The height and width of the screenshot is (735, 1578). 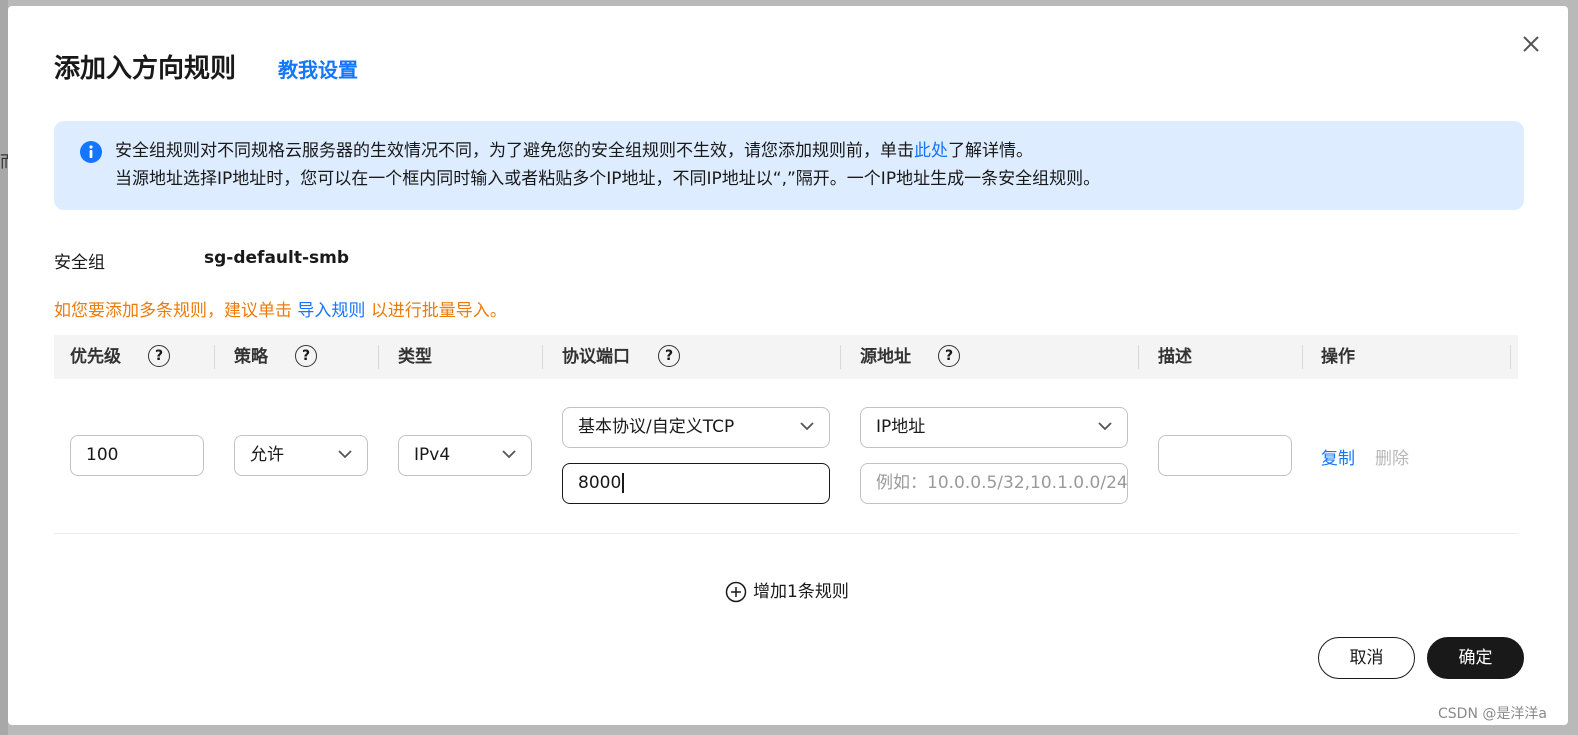 I want to click on notice-details-link: 此处, so click(x=931, y=151).